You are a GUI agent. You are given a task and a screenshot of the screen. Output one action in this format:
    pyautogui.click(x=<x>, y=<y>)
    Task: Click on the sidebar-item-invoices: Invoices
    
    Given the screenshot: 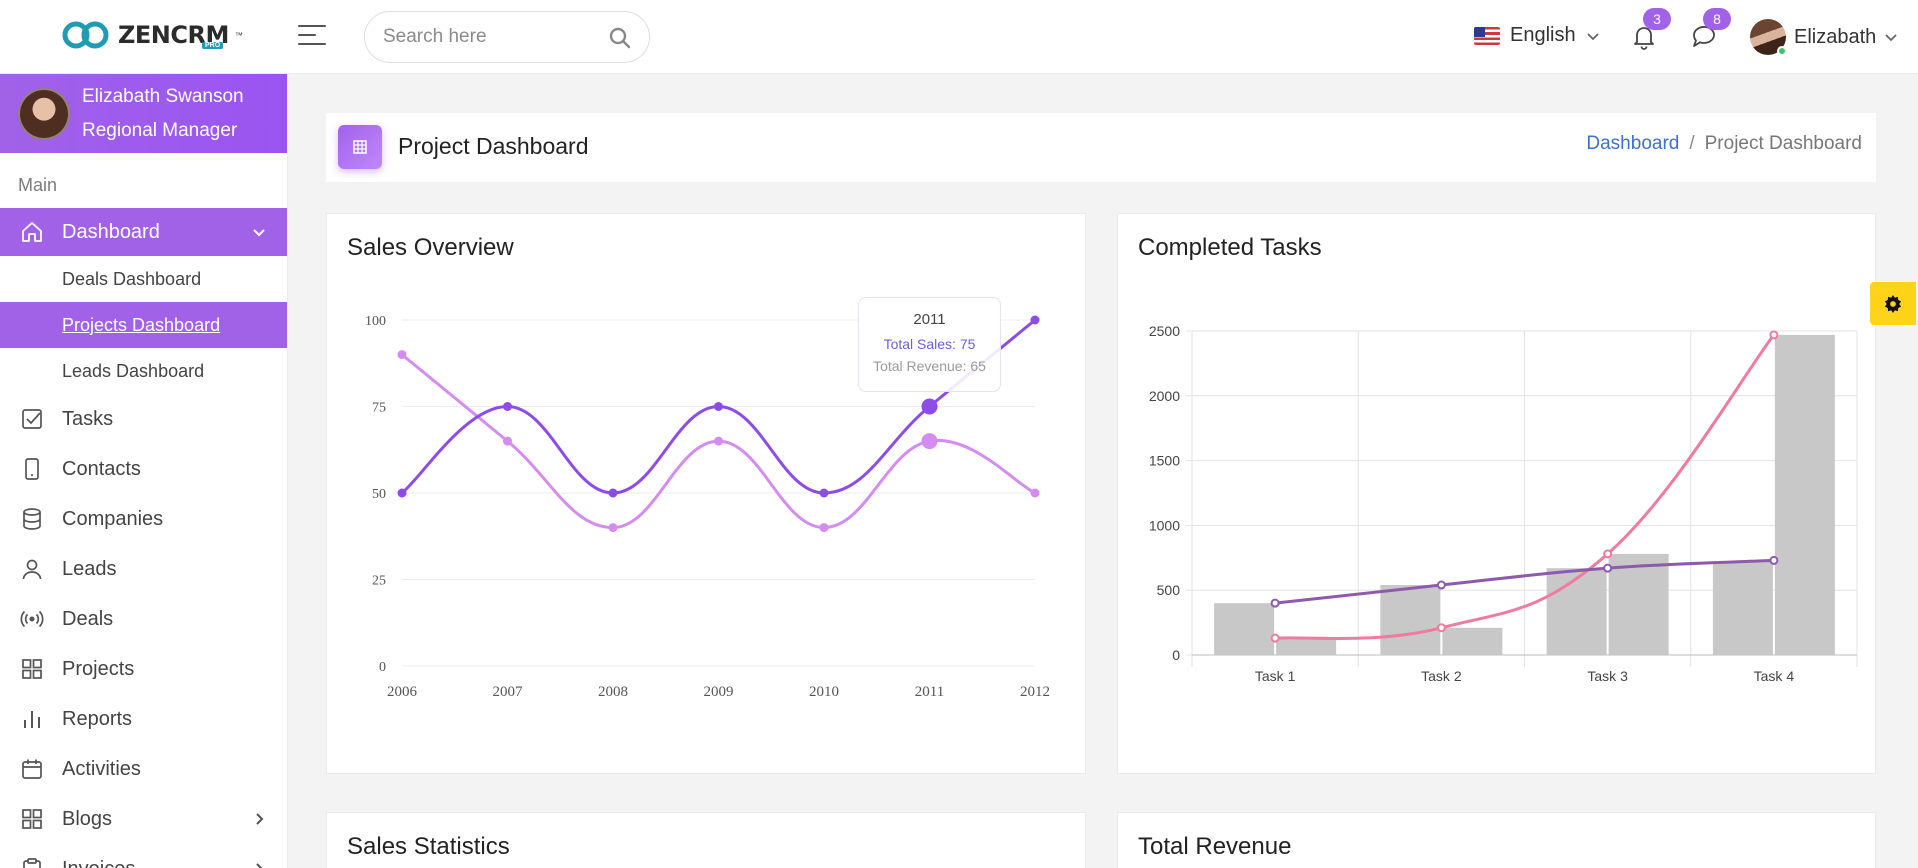 What is the action you would take?
    pyautogui.click(x=143, y=856)
    